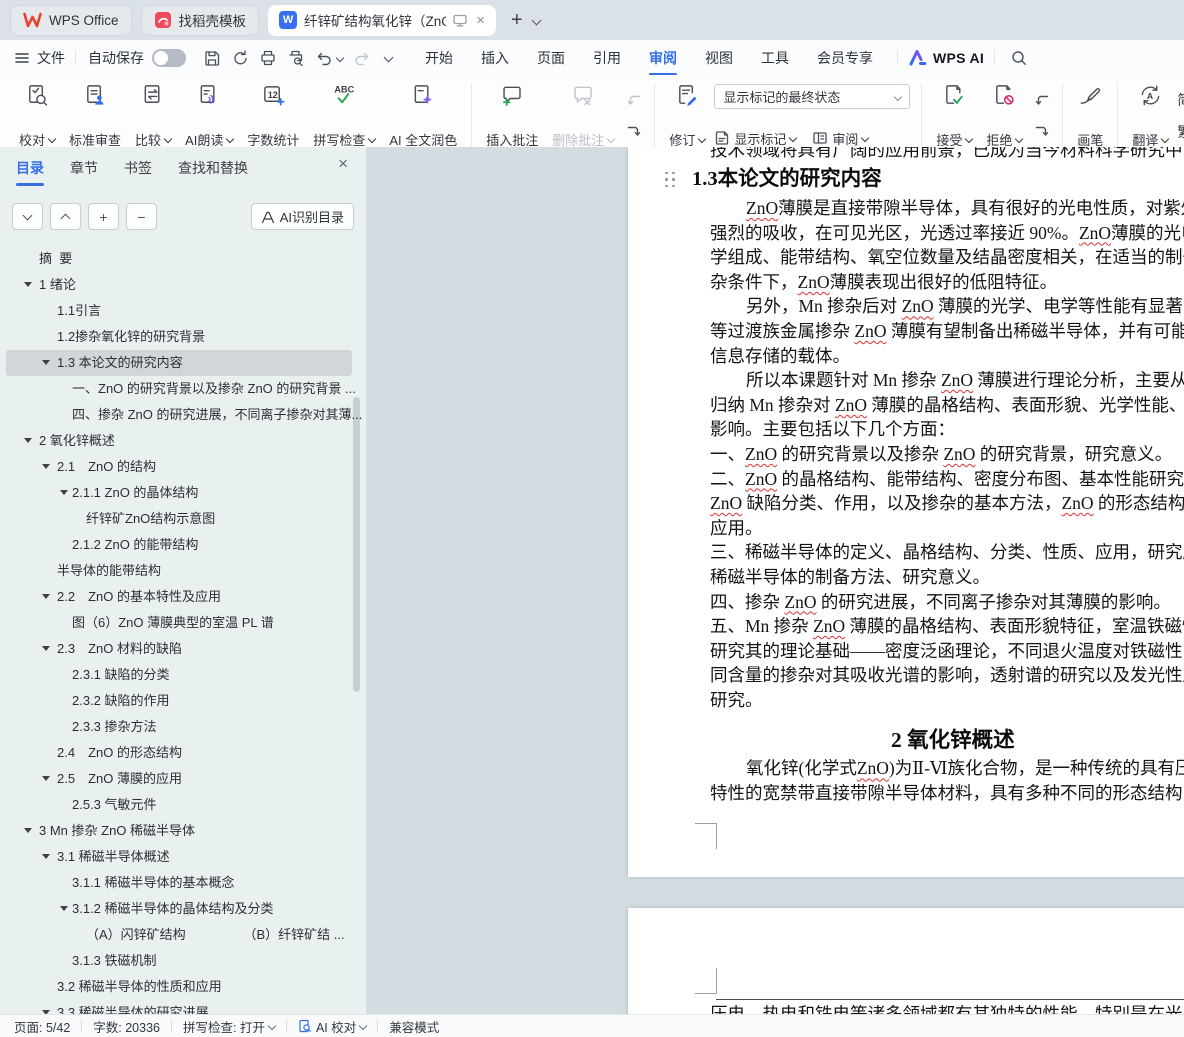  Describe the element at coordinates (439, 58) in the screenshot. I see `menu-tab-开始: 开始` at that location.